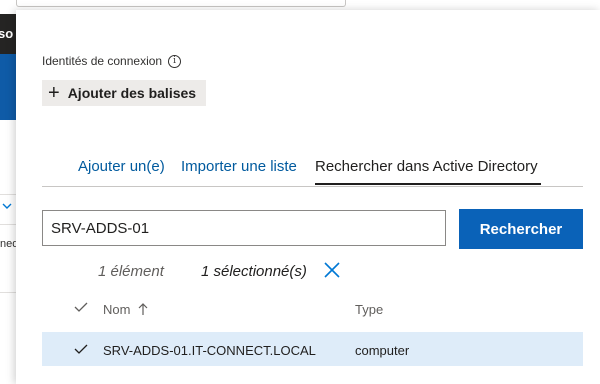  I want to click on info-icon: i, so click(175, 61).